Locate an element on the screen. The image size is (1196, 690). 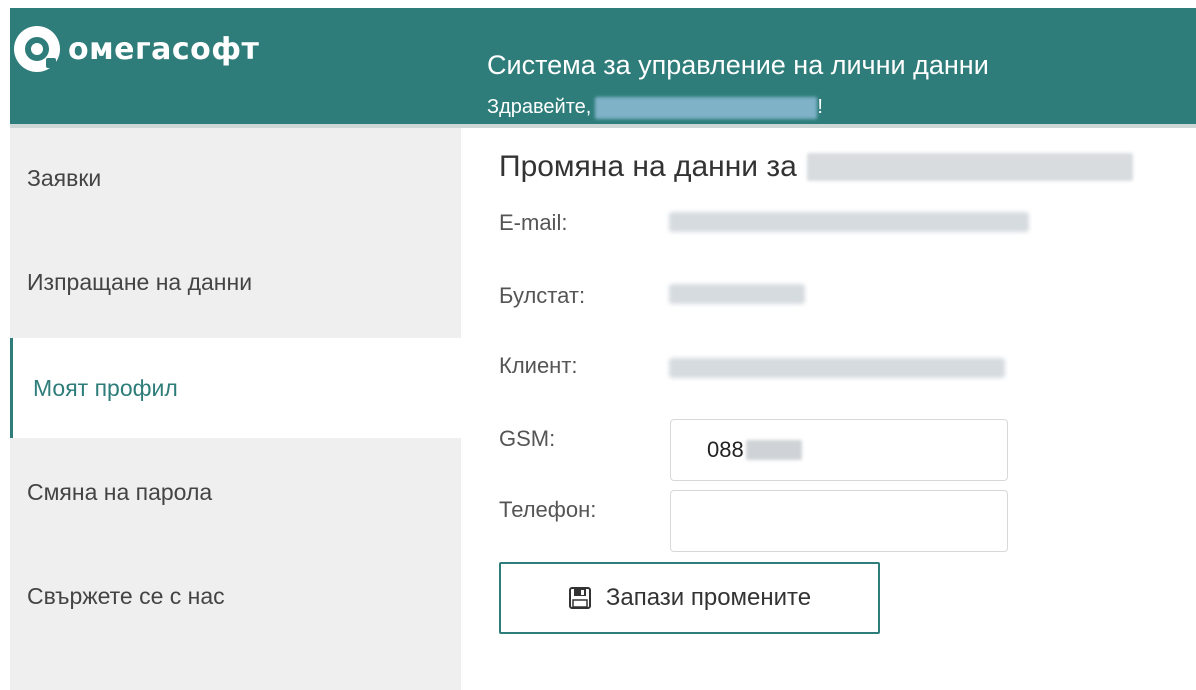
profile-name-redacted is located at coordinates (969, 167).